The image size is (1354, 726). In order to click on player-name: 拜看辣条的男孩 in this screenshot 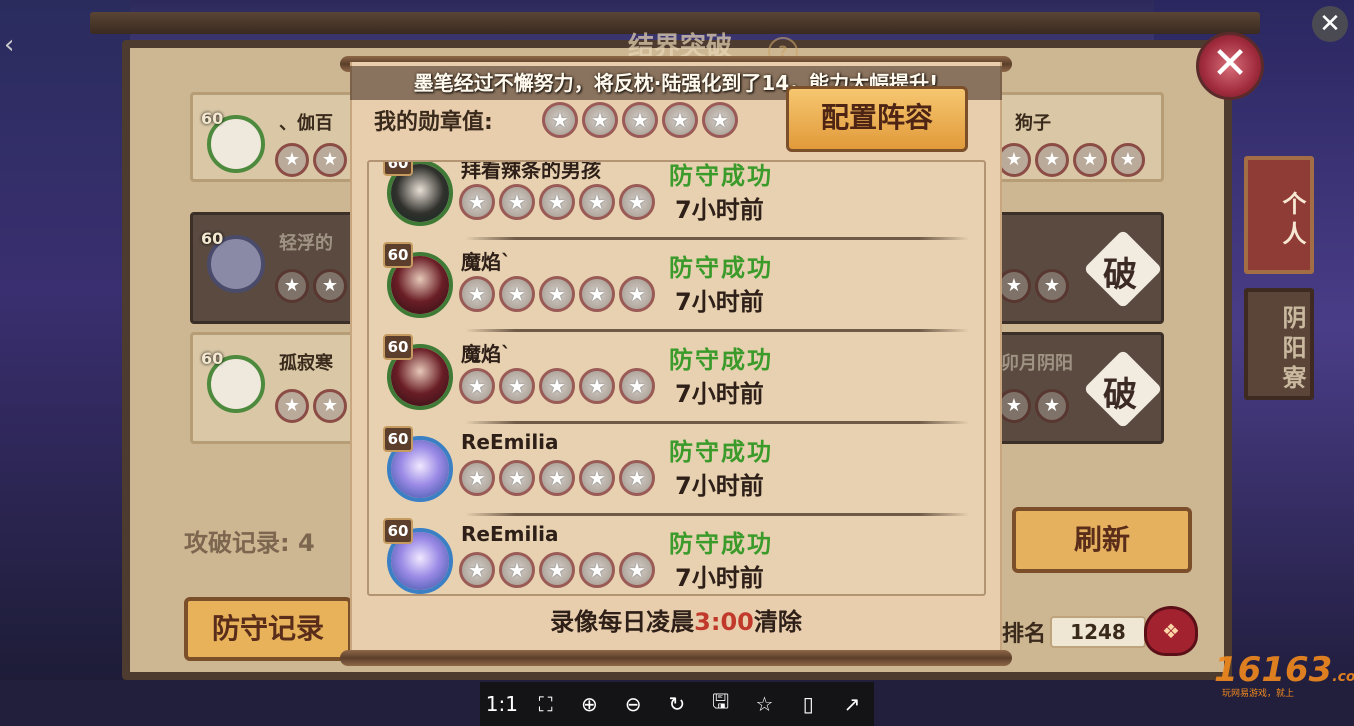, I will do `click(531, 171)`.